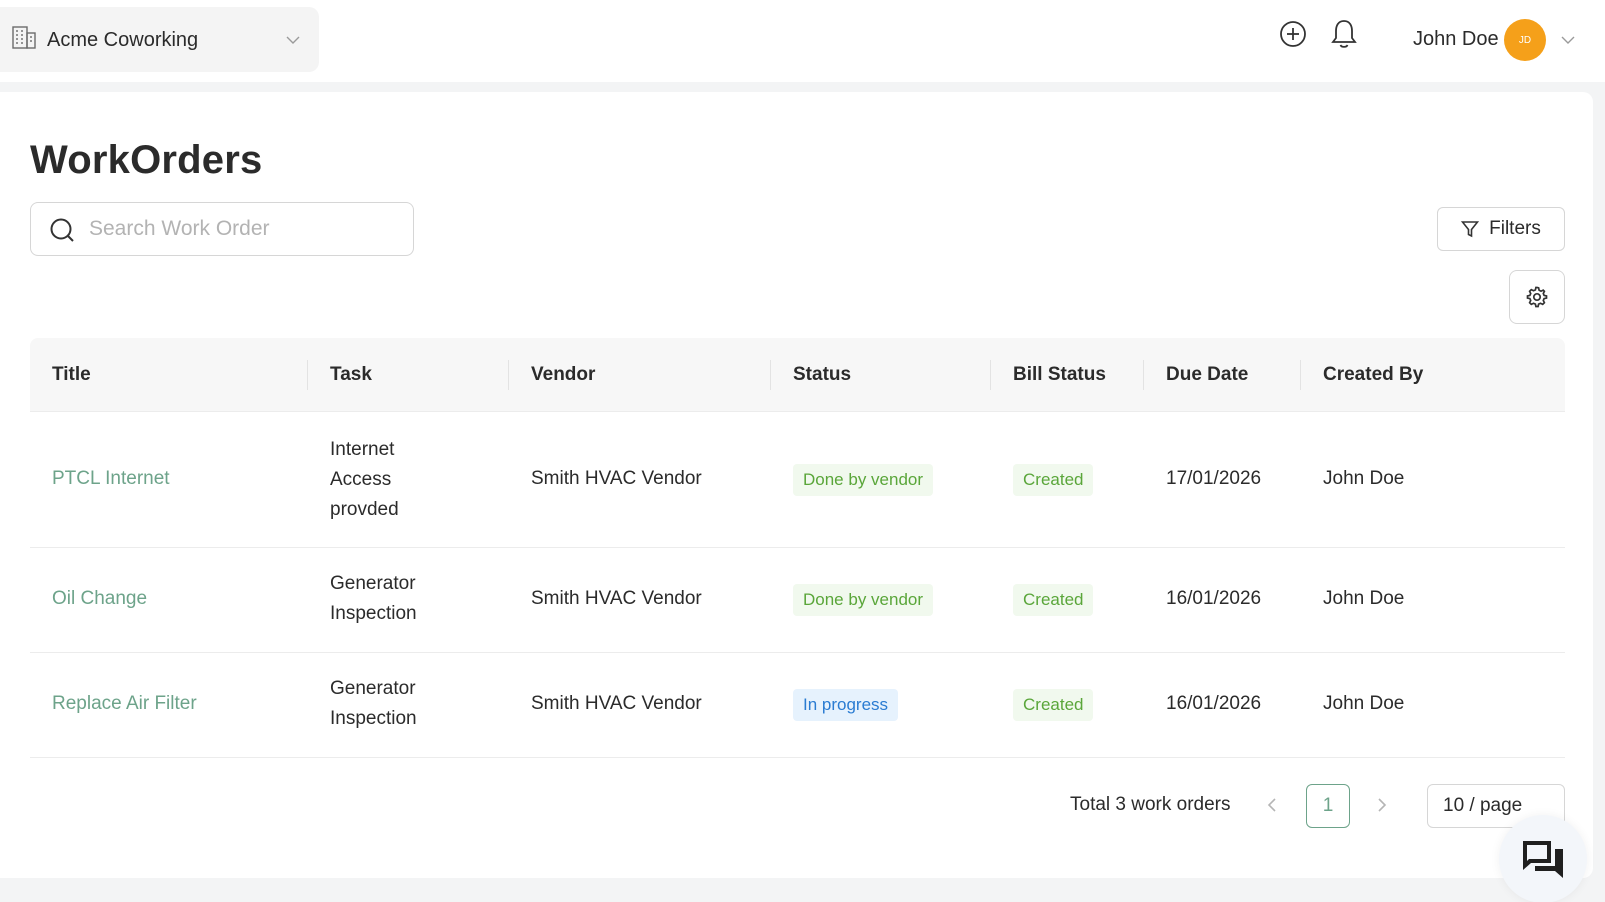 This screenshot has width=1605, height=902. What do you see at coordinates (351, 375) in the screenshot?
I see `column-header-task: Task` at bounding box center [351, 375].